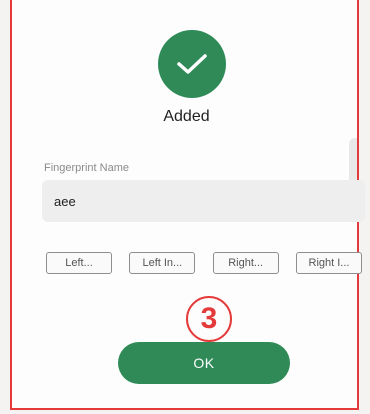 The image size is (370, 414). Describe the element at coordinates (186, 116) in the screenshot. I see `status-text: Added` at that location.